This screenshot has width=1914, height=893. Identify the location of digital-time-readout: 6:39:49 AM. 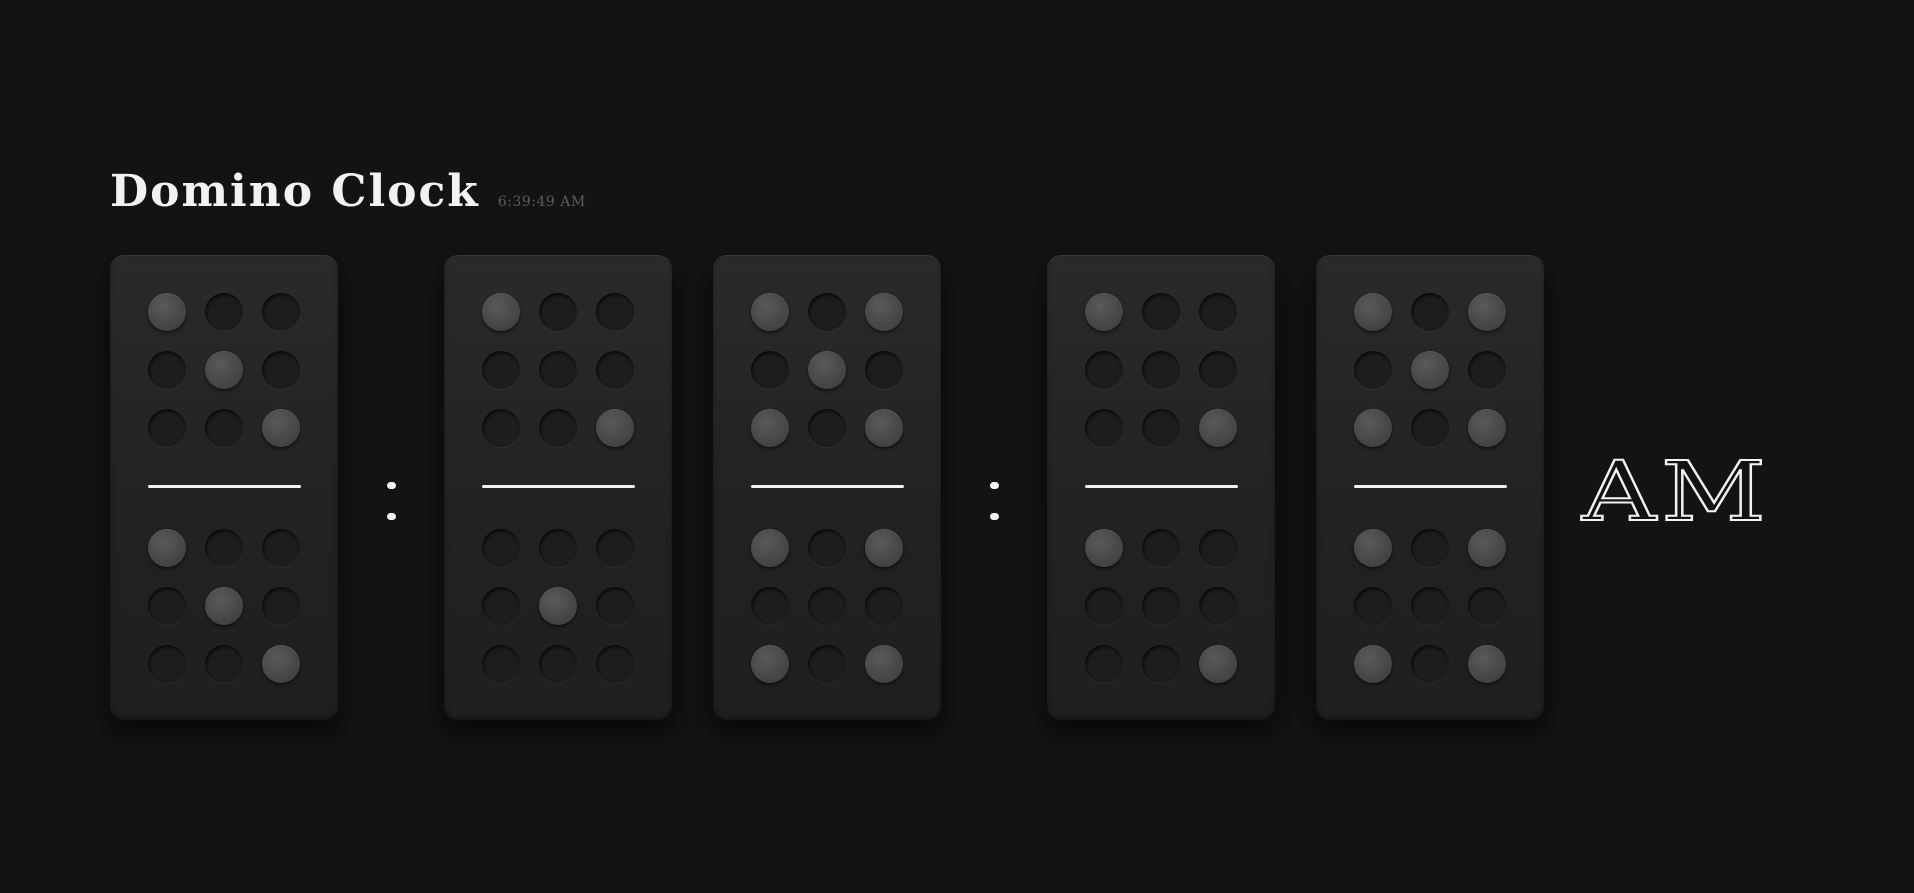
(541, 202).